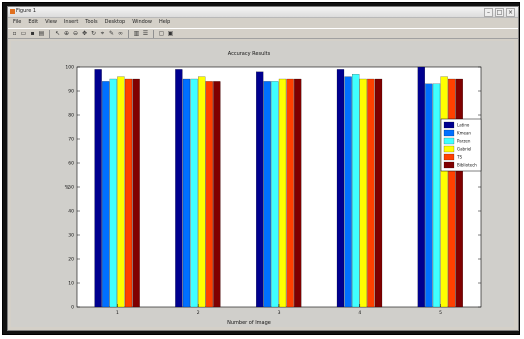 This screenshot has width=524, height=339. What do you see at coordinates (71, 22) in the screenshot?
I see `menu-insert: Insert` at bounding box center [71, 22].